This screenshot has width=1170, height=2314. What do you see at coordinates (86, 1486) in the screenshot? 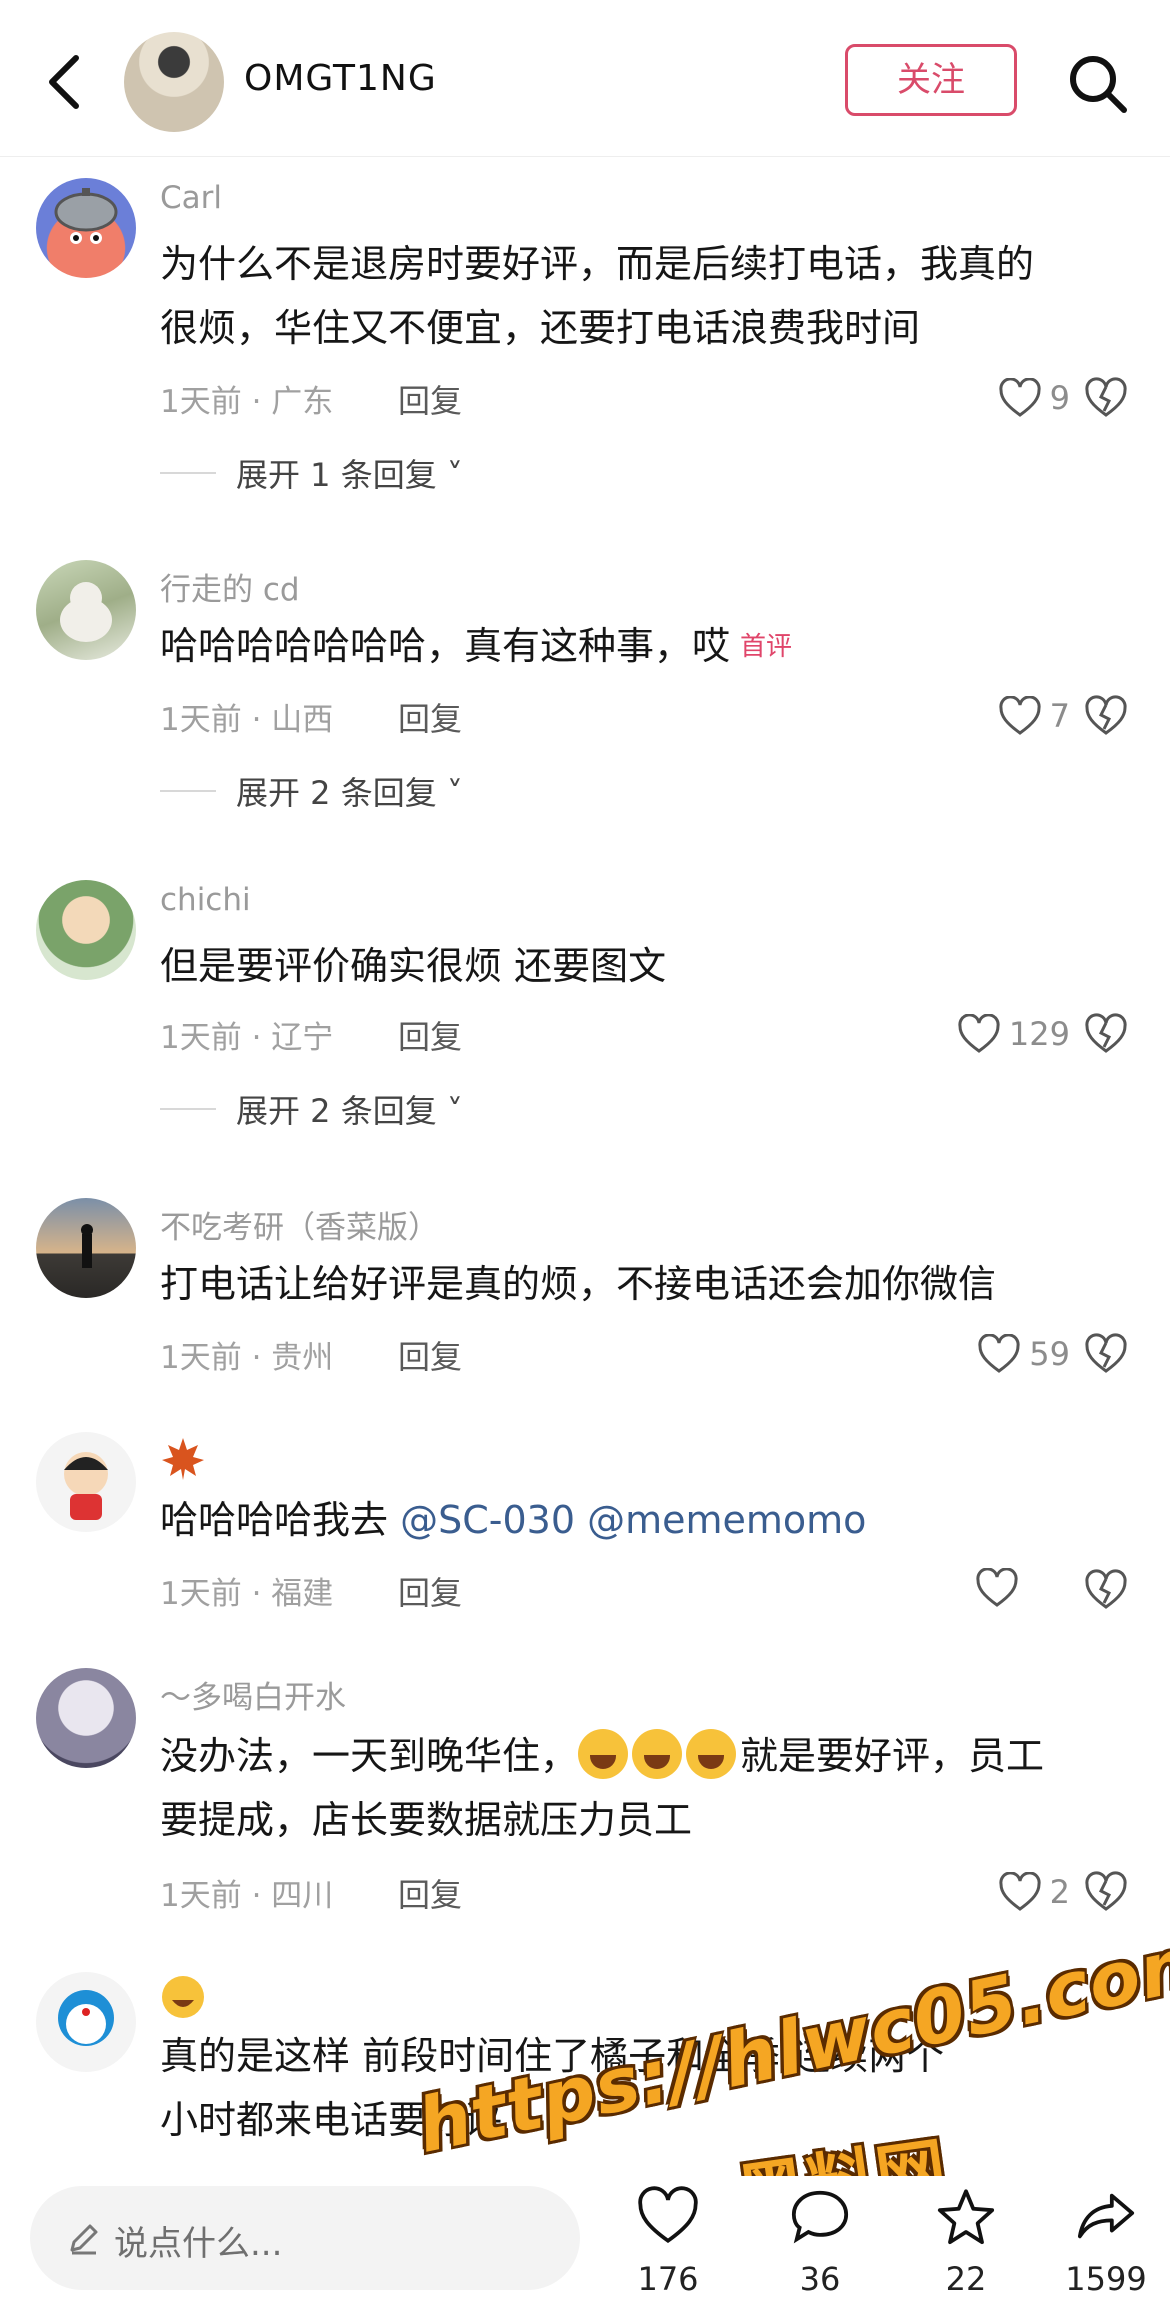
I see `cartoon-boy-icon` at bounding box center [86, 1486].